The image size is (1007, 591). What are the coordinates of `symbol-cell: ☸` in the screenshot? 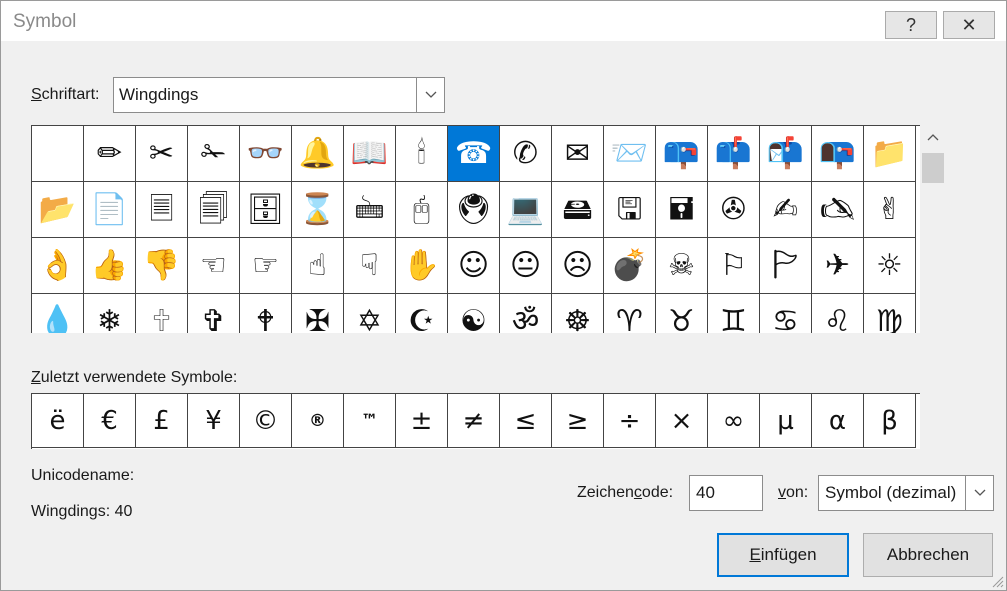 It's located at (578, 313).